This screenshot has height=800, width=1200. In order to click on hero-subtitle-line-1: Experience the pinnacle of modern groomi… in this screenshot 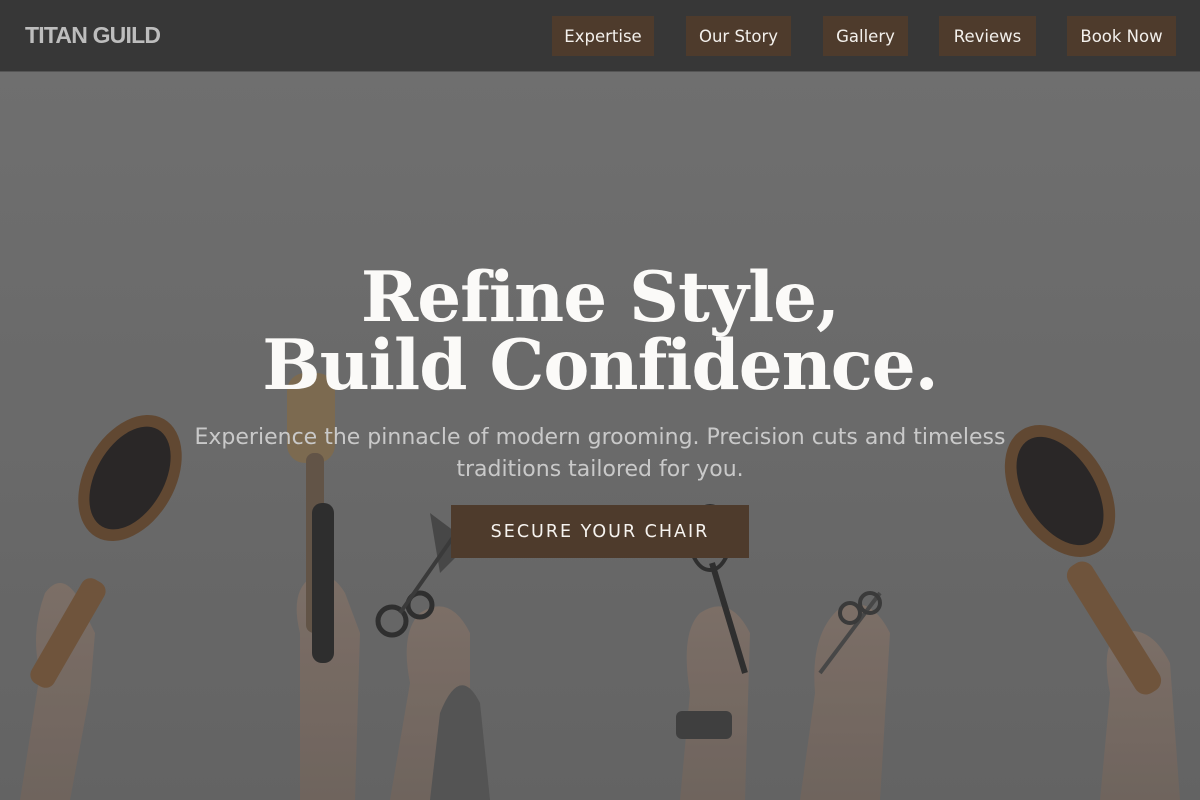, I will do `click(600, 437)`.